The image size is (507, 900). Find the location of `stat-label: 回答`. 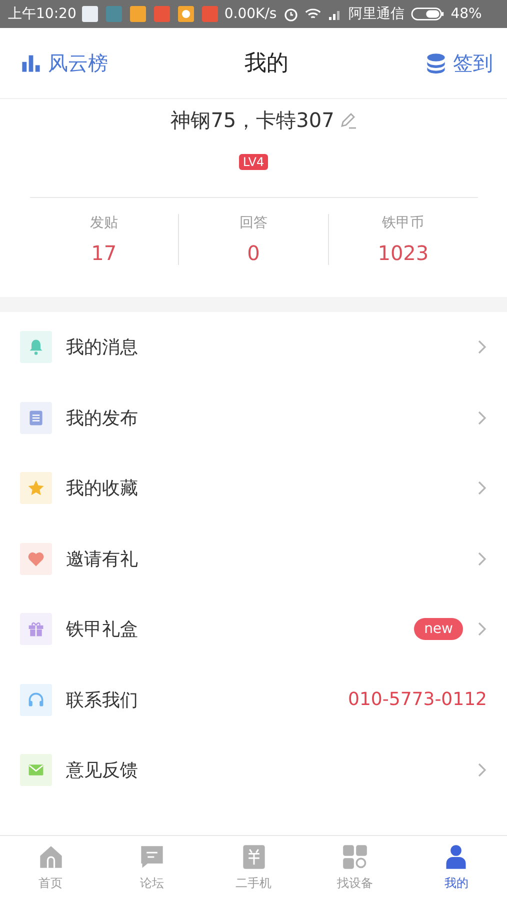

stat-label: 回答 is located at coordinates (254, 223).